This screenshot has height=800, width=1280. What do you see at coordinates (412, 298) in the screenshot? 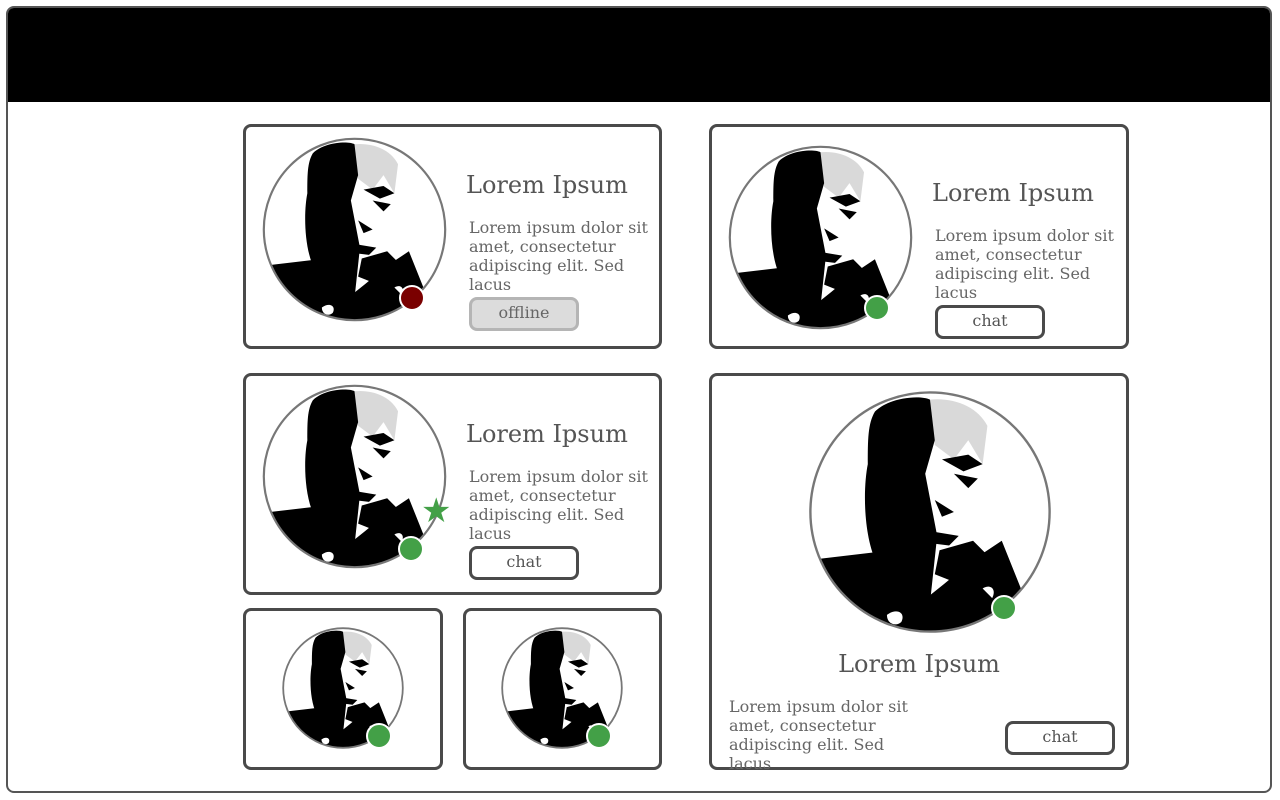
I see `status-offline-icon` at bounding box center [412, 298].